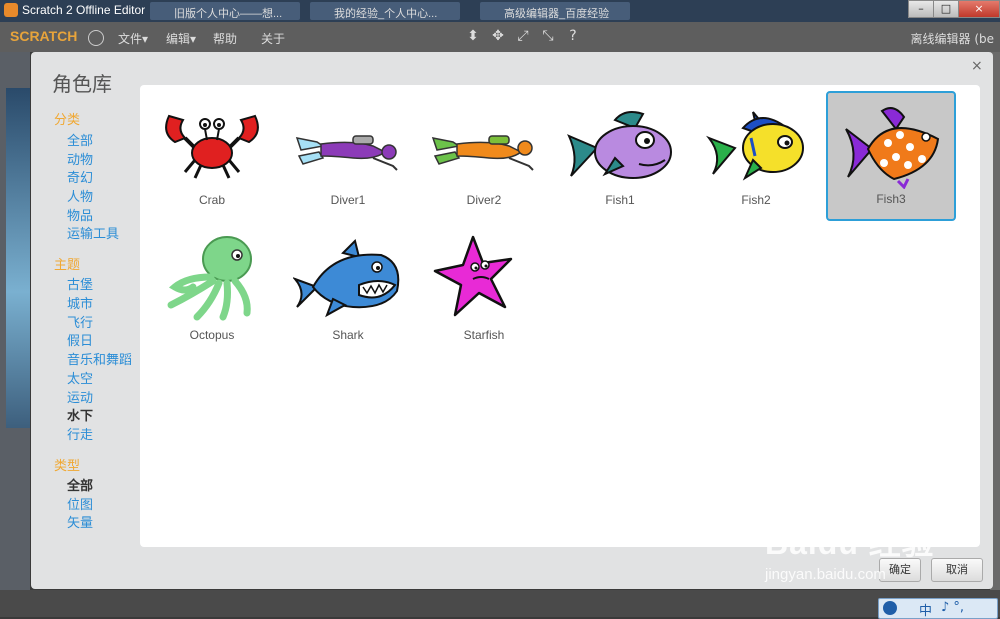 The height and width of the screenshot is (619, 1000). Describe the element at coordinates (133, 38) in the screenshot. I see `menu-file: 文件▾` at that location.